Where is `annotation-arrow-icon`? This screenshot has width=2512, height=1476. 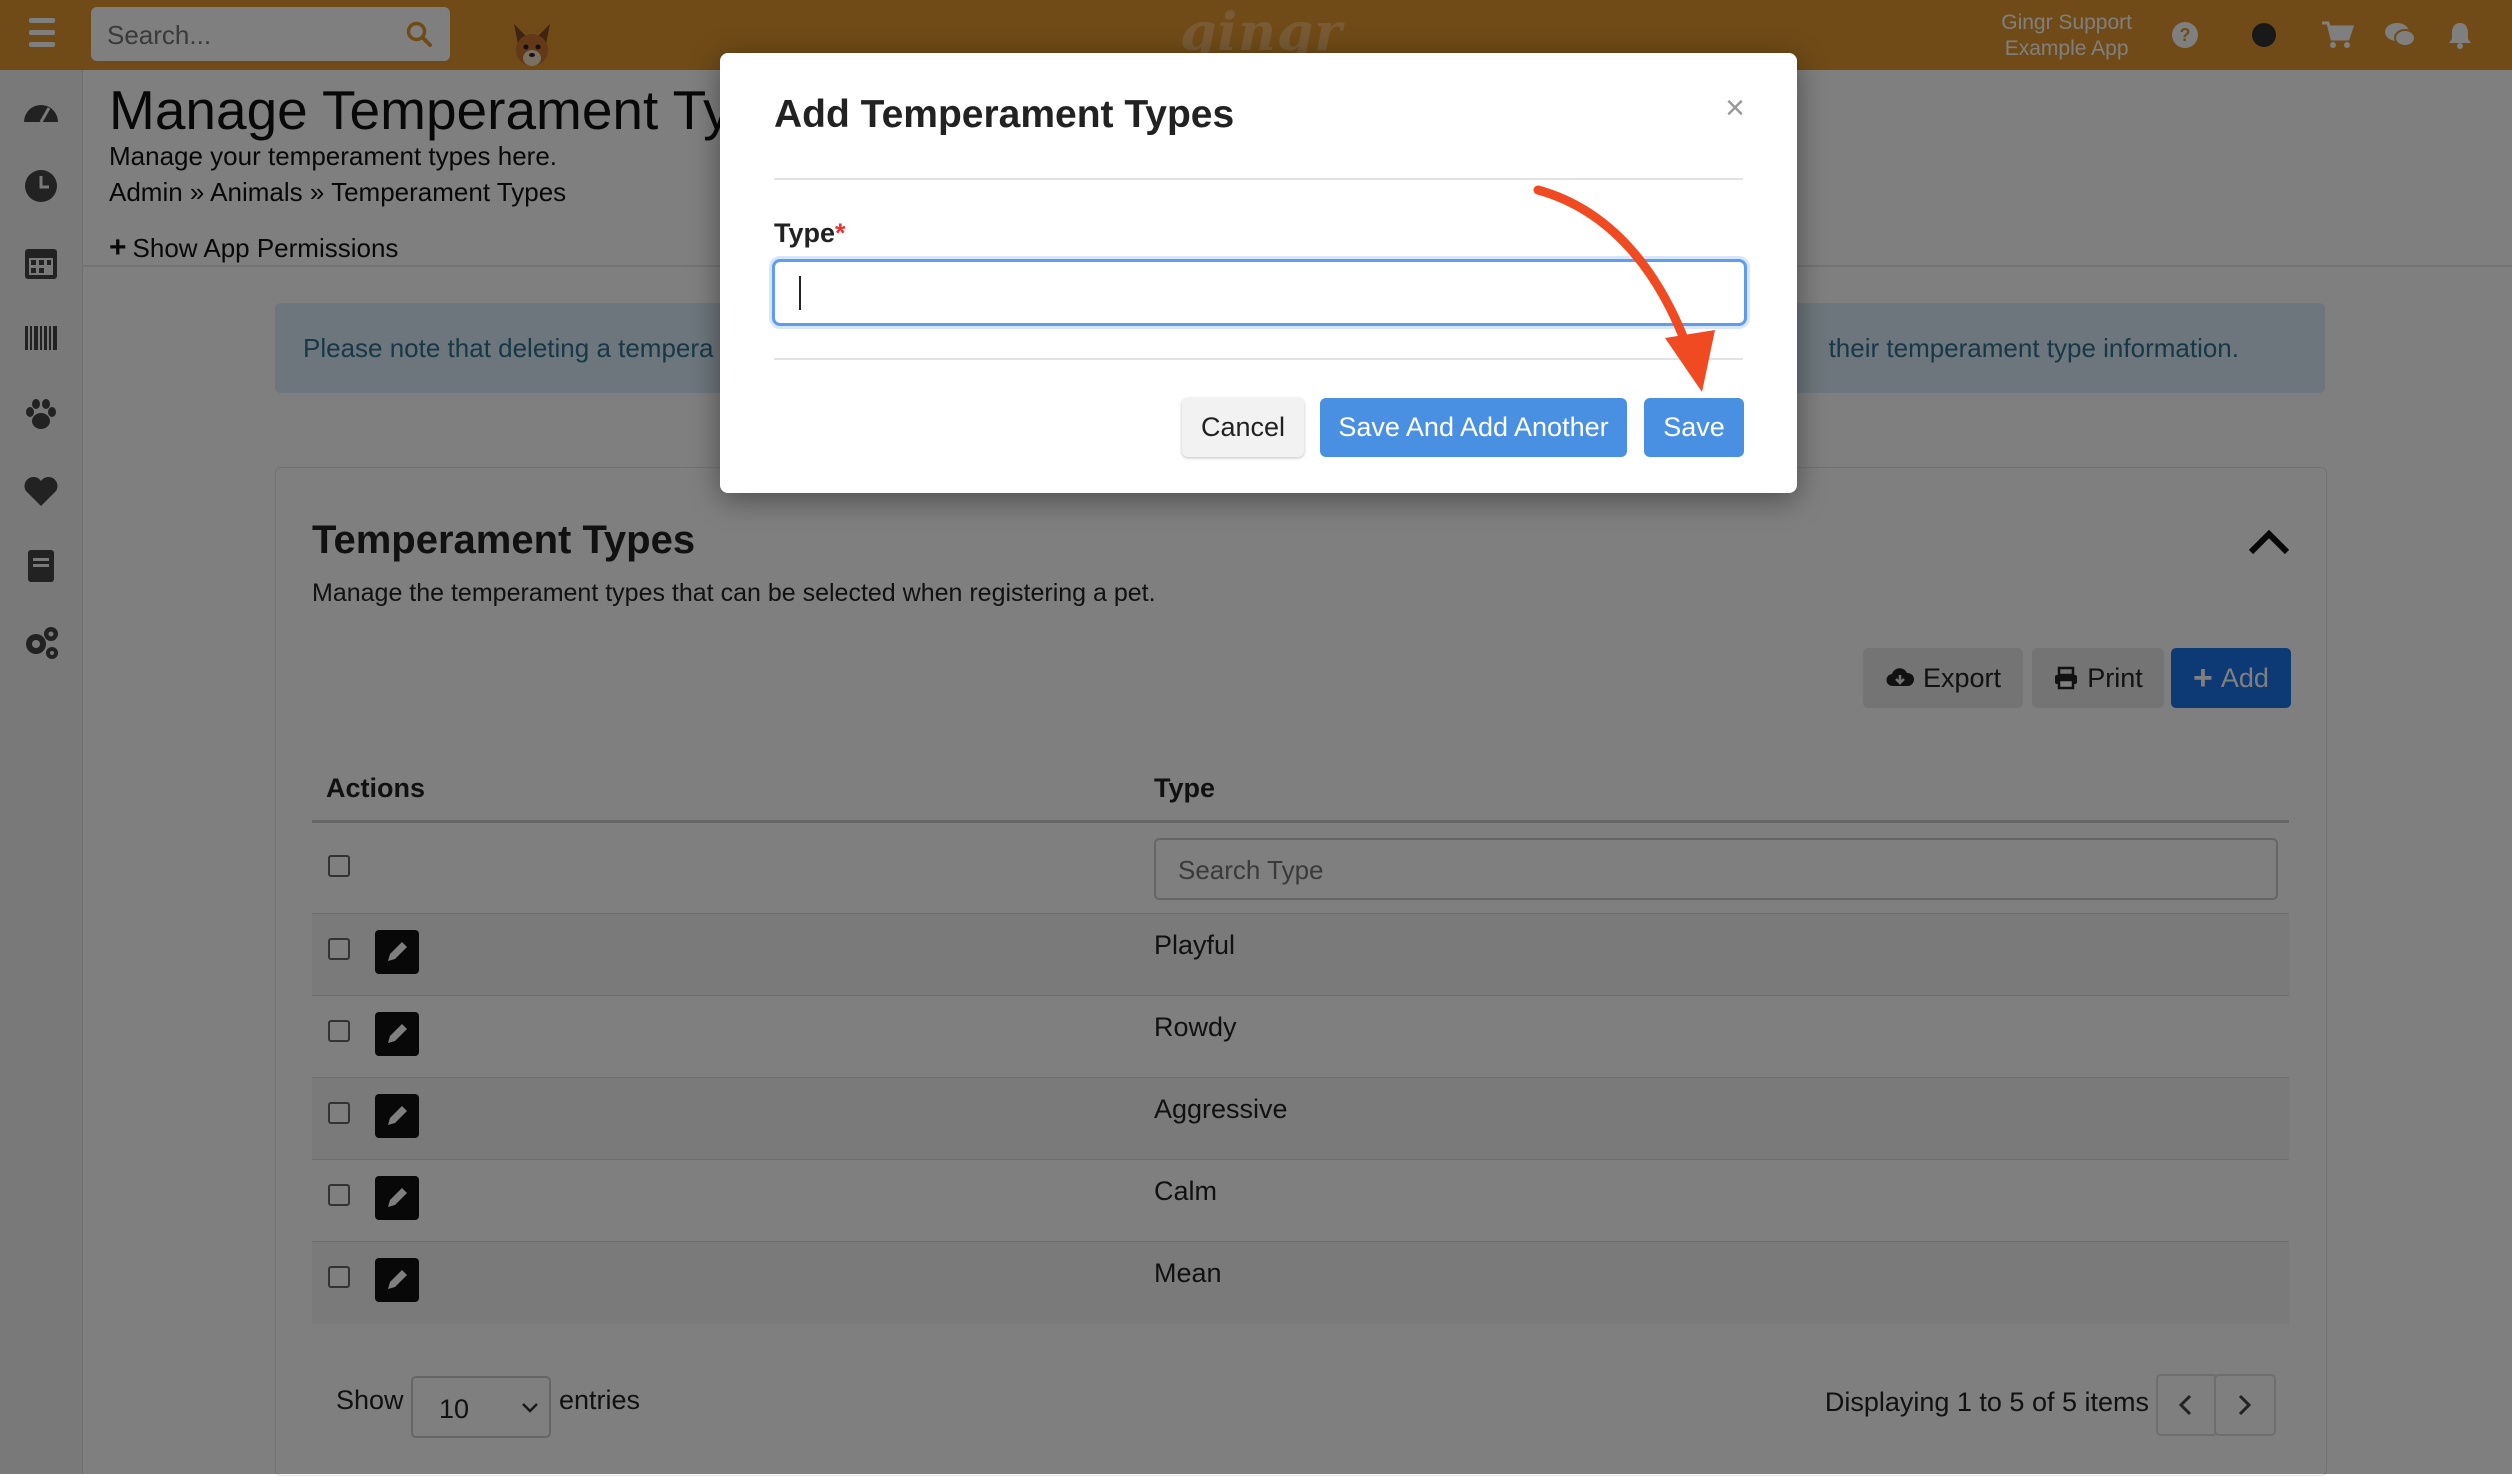
annotation-arrow-icon is located at coordinates (1624, 288).